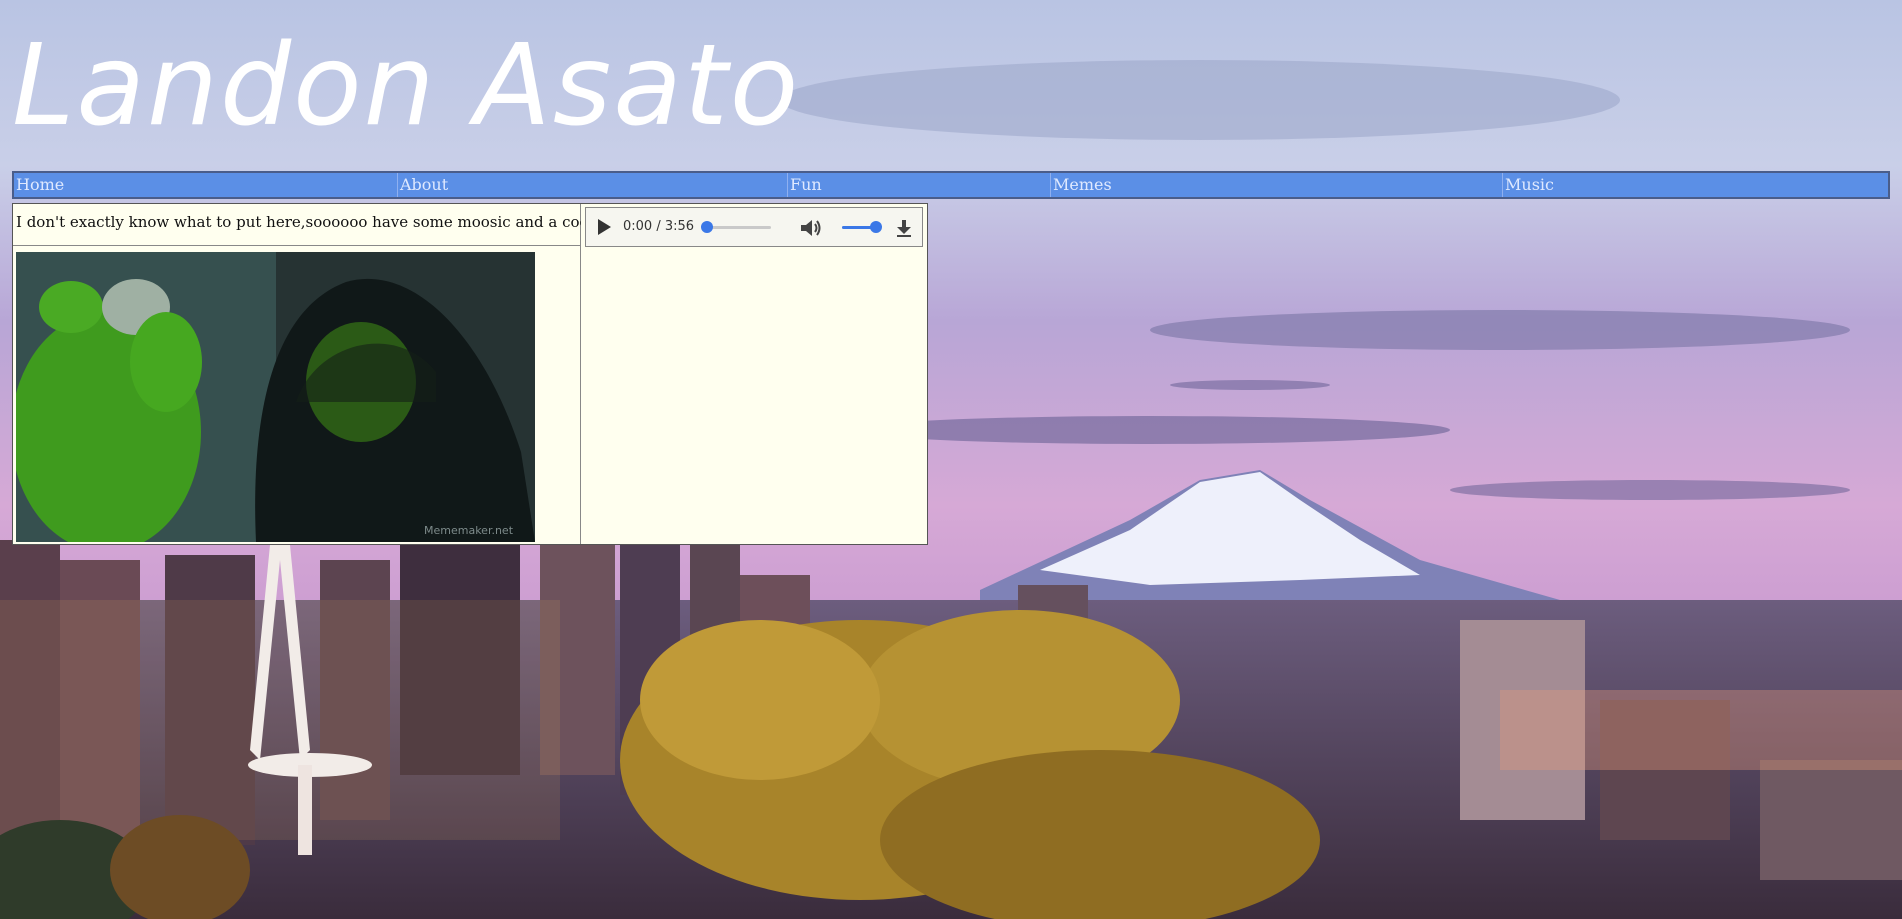 This screenshot has width=1902, height=919. I want to click on site-title: Landon Asato, so click(406, 86).